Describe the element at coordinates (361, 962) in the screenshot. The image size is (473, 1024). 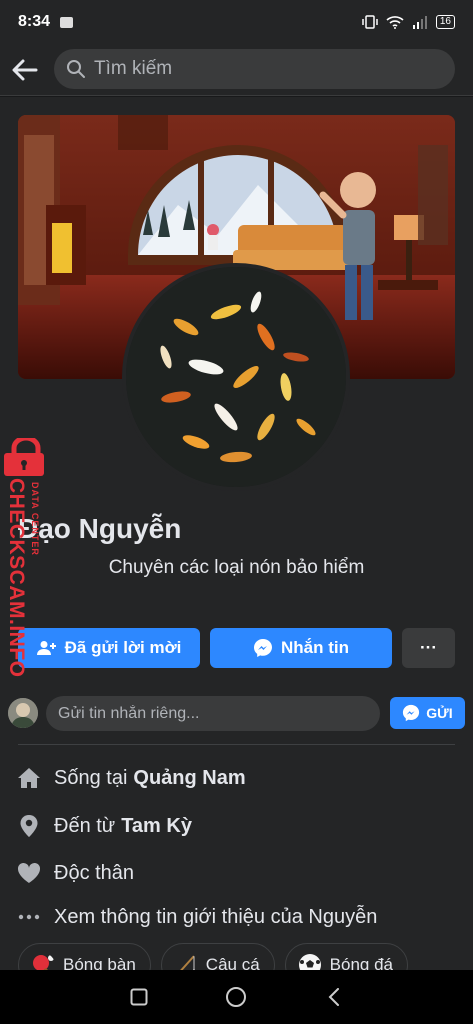
I see `hobby-label: Bóng đá` at that location.